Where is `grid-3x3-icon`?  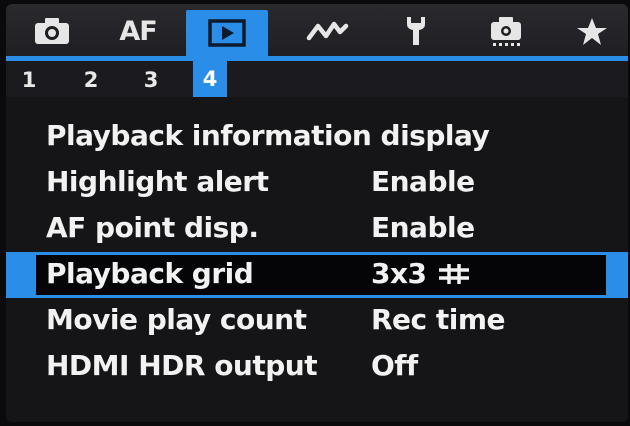
grid-3x3-icon is located at coordinates (454, 274).